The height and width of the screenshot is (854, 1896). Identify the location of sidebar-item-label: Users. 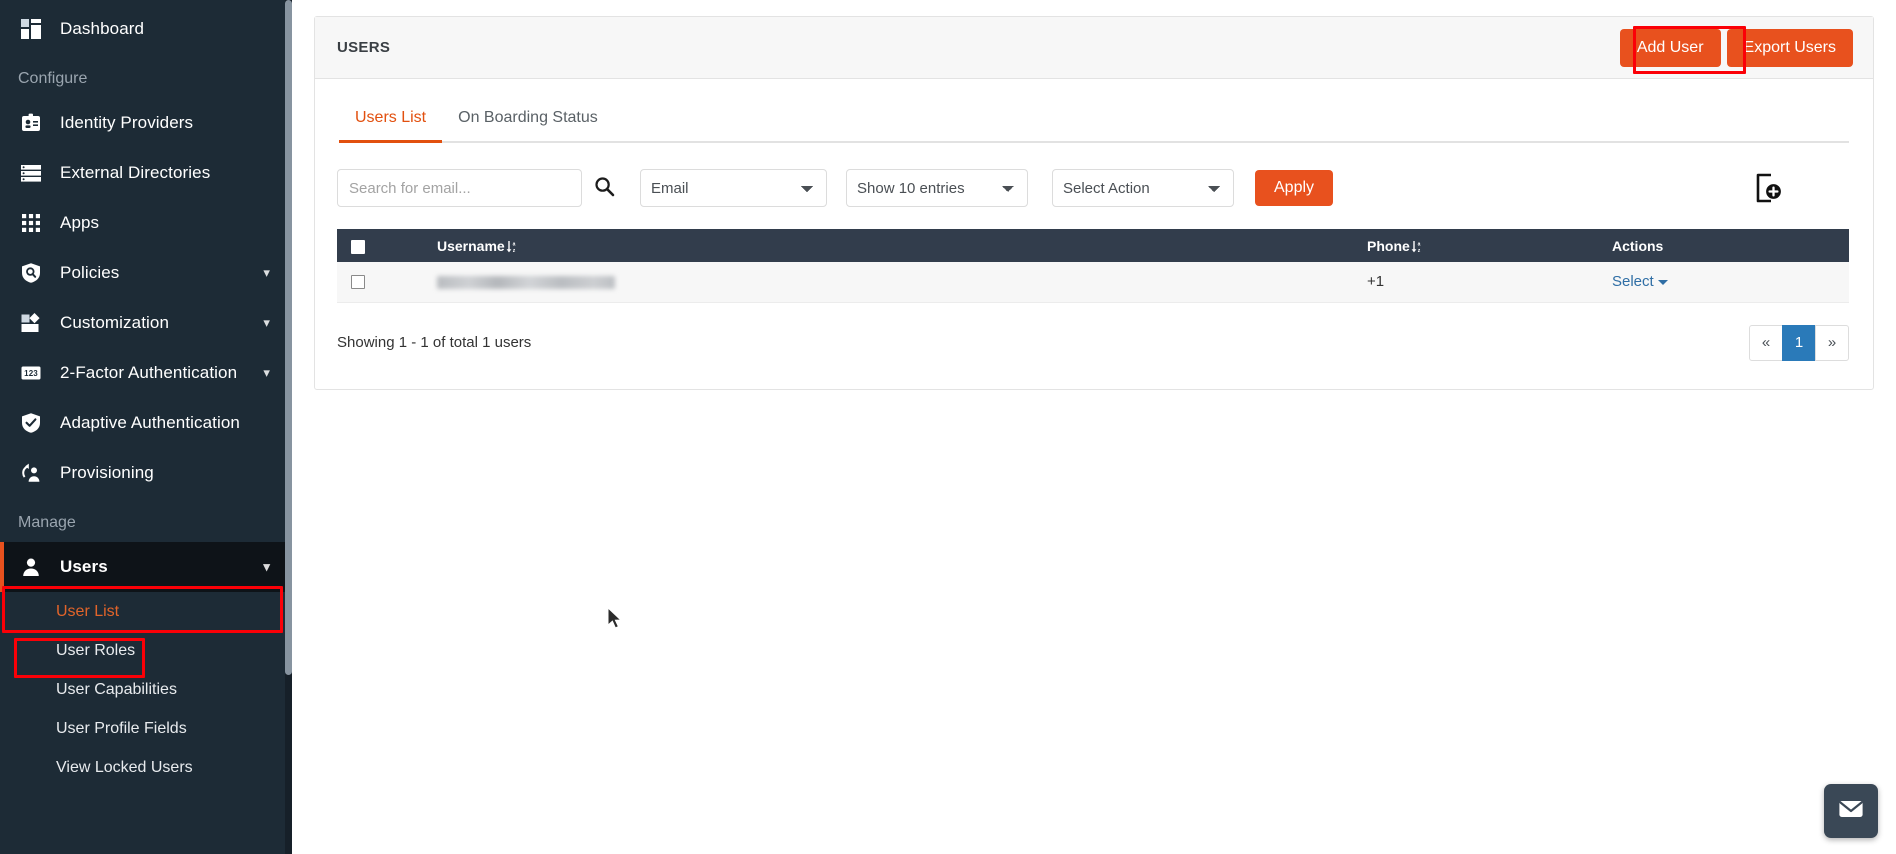
(84, 566).